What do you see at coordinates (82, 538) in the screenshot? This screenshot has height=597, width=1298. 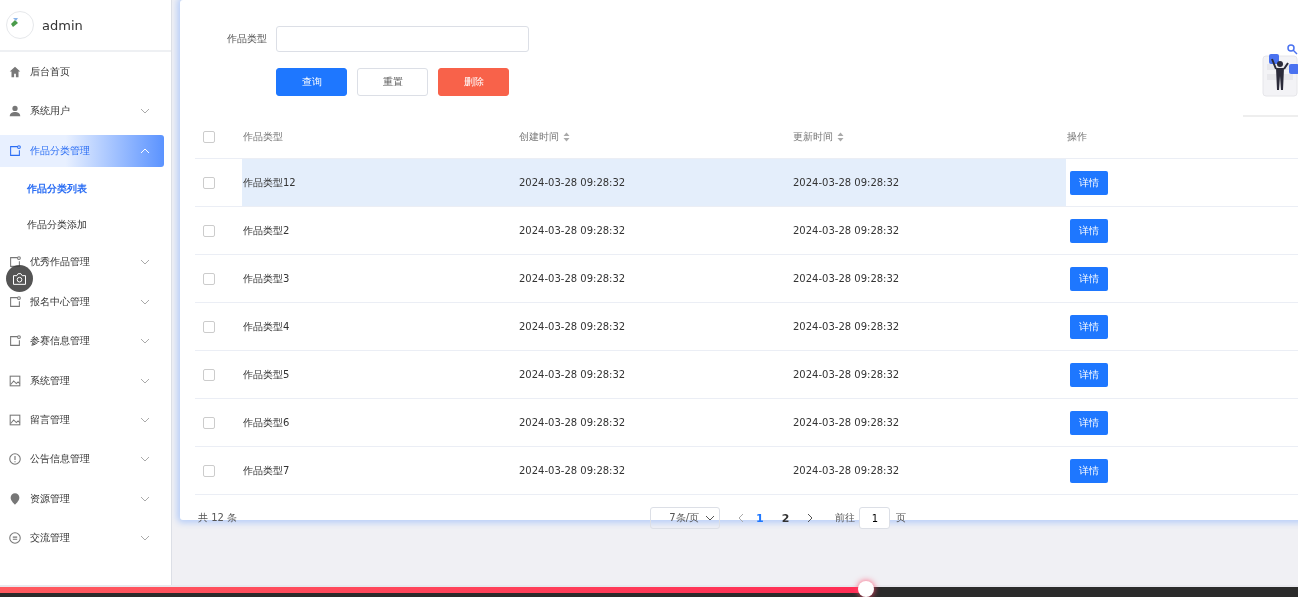 I see `sidebar-item: 交流管理` at bounding box center [82, 538].